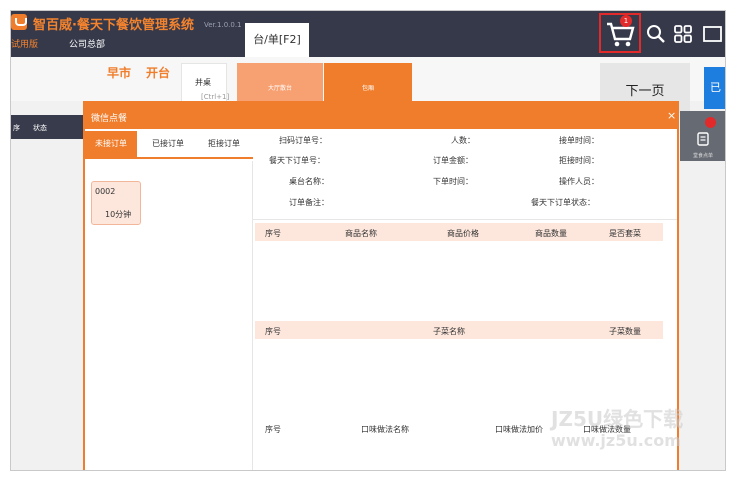 The height and width of the screenshot is (480, 735). What do you see at coordinates (87, 45) in the screenshot?
I see `company-label: 公司总部` at bounding box center [87, 45].